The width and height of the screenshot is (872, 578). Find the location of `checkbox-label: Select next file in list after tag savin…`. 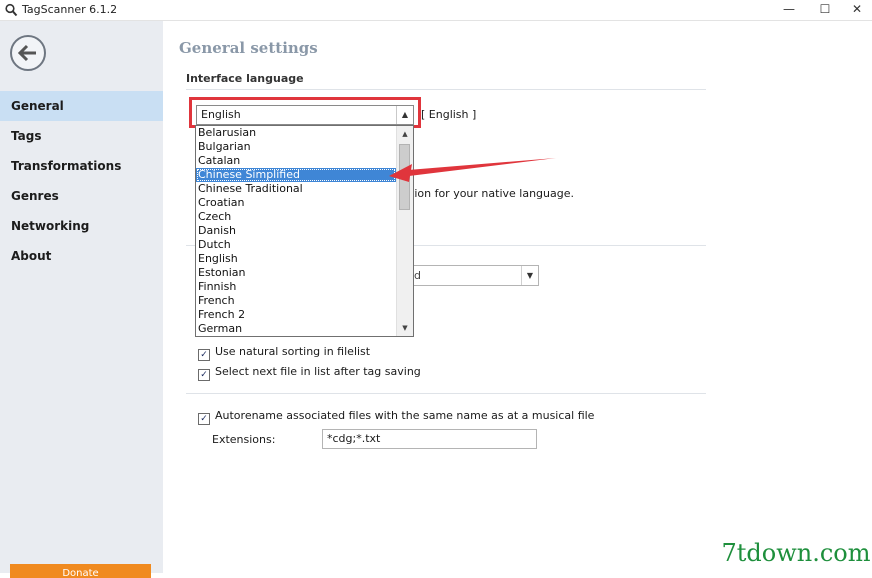

checkbox-label: Select next file in list after tag savin… is located at coordinates (318, 371).